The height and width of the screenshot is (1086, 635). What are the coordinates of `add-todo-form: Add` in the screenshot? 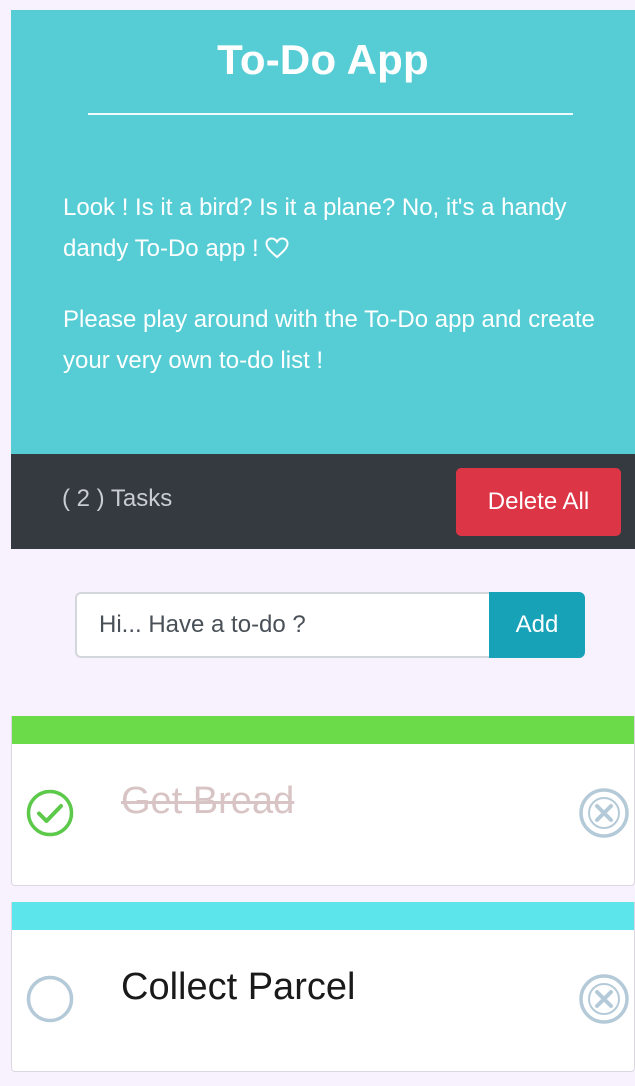 It's located at (330, 625).